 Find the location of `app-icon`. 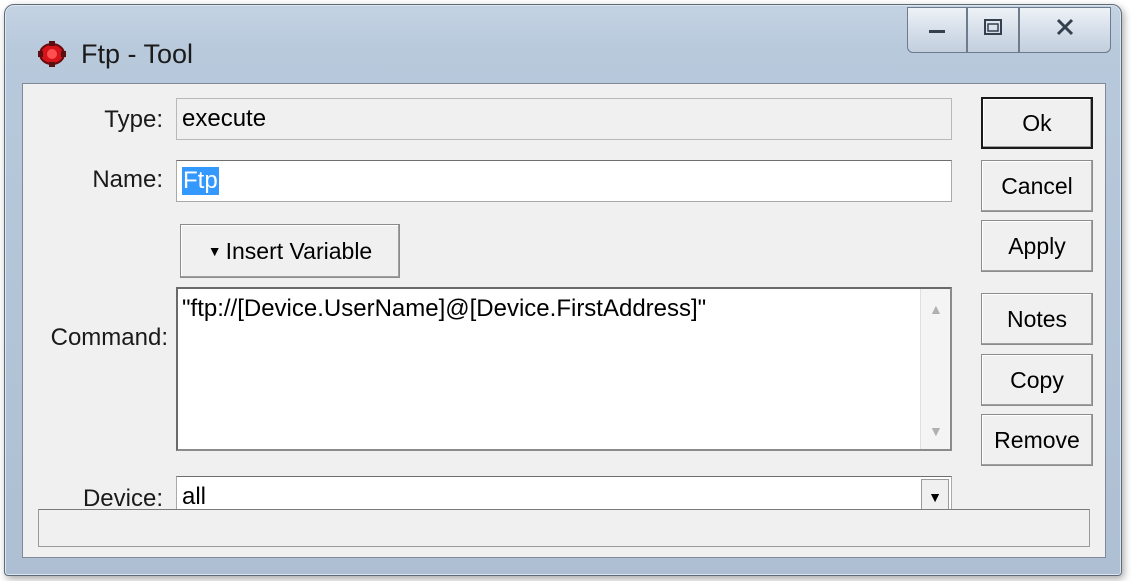

app-icon is located at coordinates (52, 53).